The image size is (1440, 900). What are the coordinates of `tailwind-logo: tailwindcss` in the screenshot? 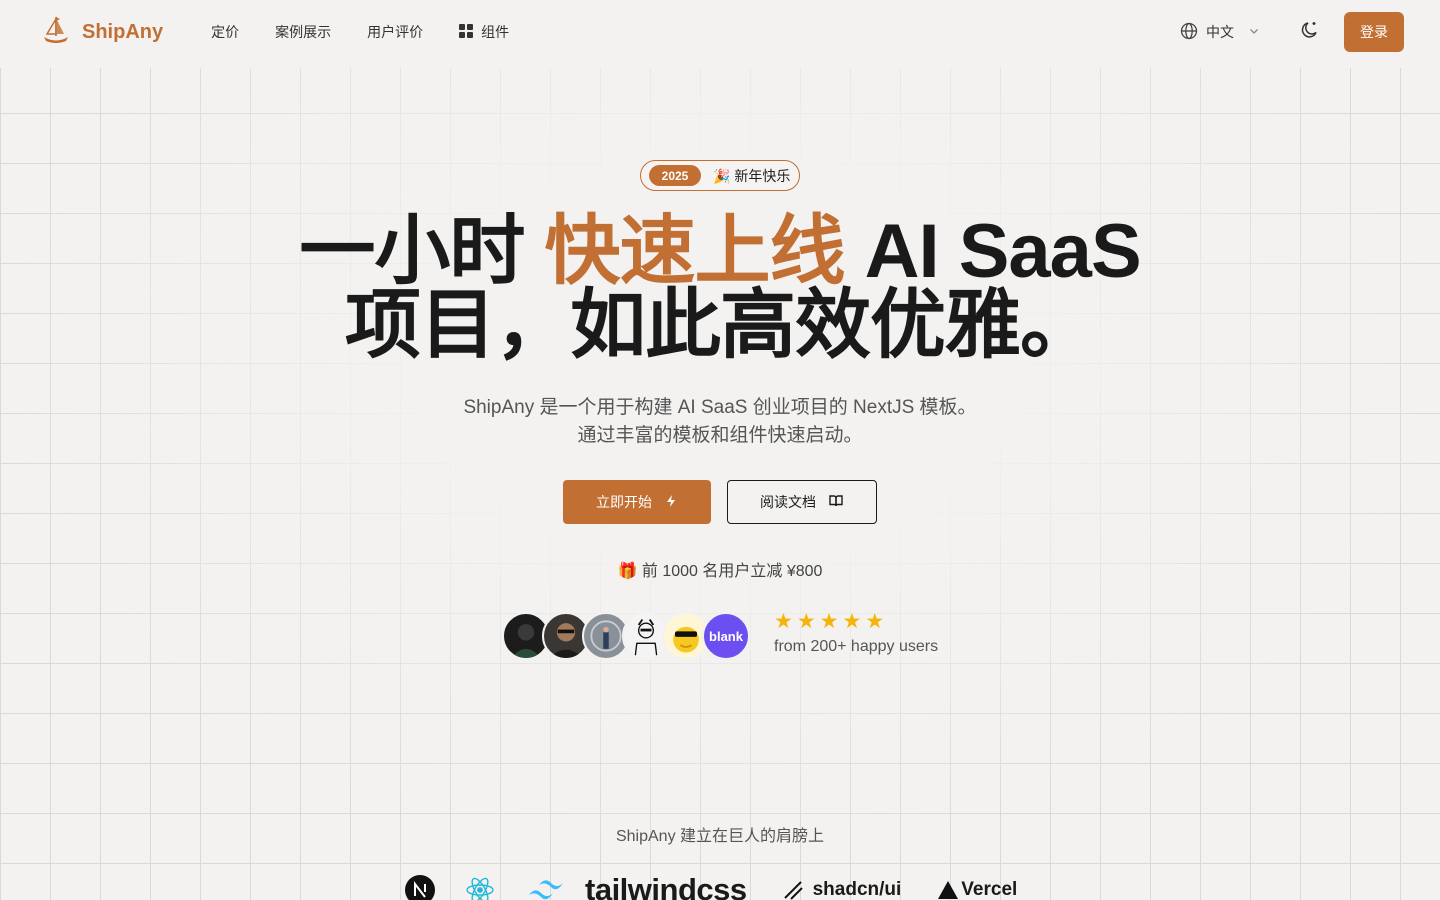 It's located at (637, 886).